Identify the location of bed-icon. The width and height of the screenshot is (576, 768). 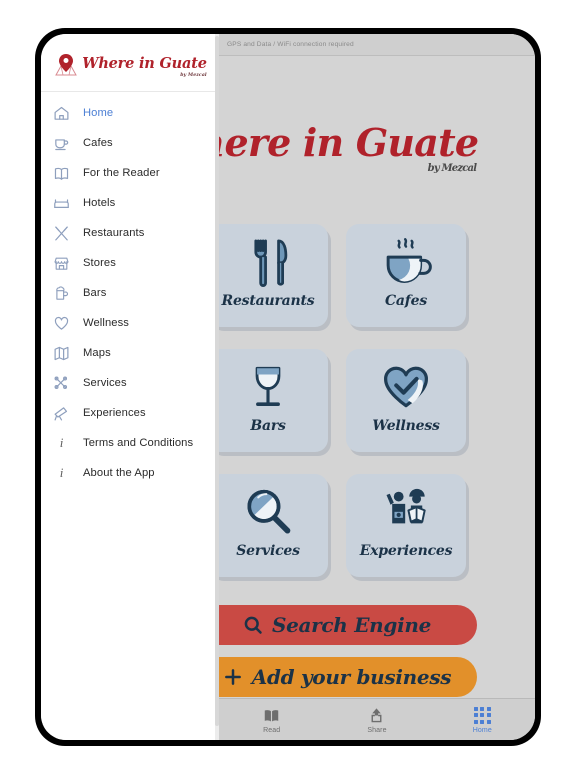
(61, 203).